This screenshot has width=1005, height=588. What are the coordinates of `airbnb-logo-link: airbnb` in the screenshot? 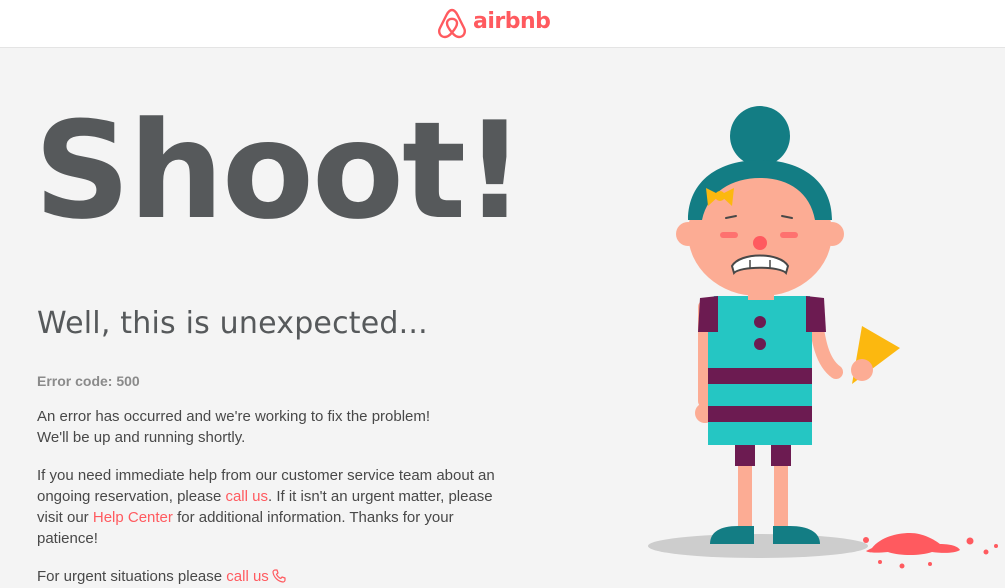 It's located at (494, 23).